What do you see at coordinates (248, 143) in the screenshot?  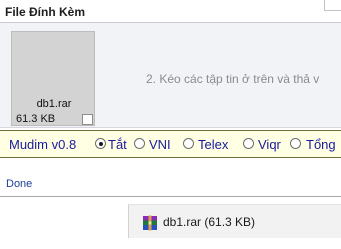 I see `mudim-radio-viqr` at bounding box center [248, 143].